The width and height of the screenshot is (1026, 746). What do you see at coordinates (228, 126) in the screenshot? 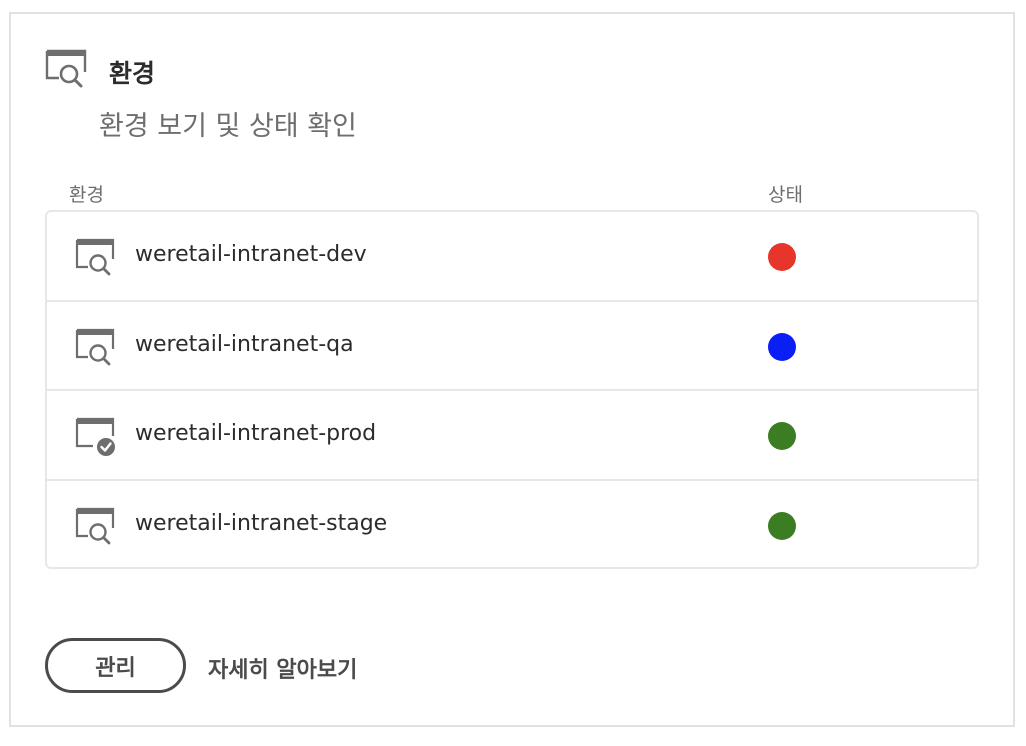
I see `page-subtitle: 환경 보기 및 상태 확인` at bounding box center [228, 126].